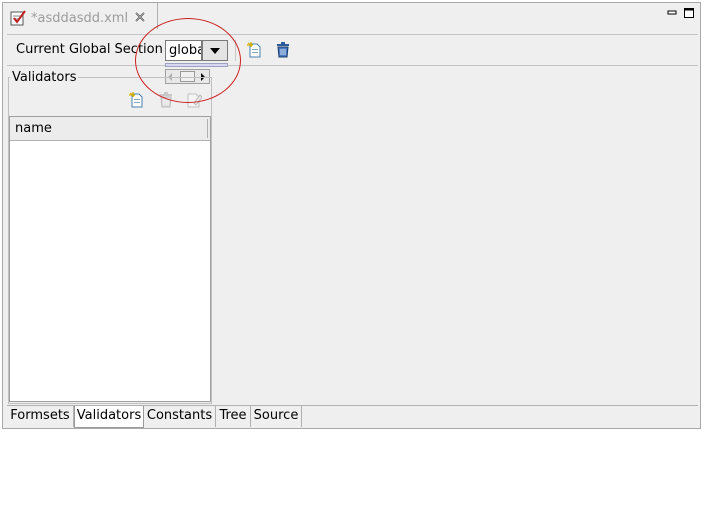  Describe the element at coordinates (18, 18) in the screenshot. I see `edit-document-icon` at that location.